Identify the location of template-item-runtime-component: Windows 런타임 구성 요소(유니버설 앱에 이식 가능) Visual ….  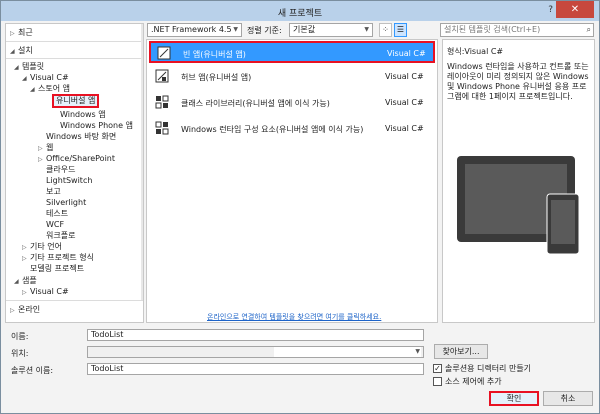
(292, 129).